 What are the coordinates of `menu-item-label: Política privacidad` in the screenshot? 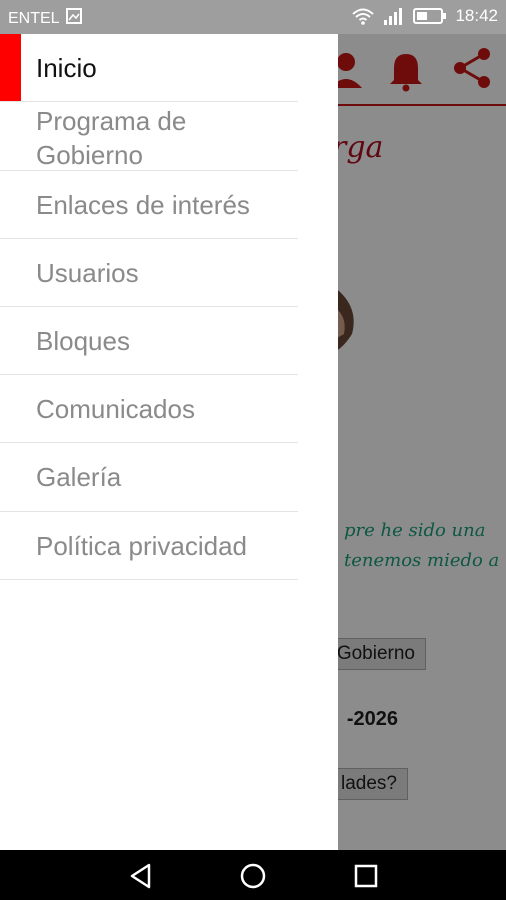 It's located at (141, 546).